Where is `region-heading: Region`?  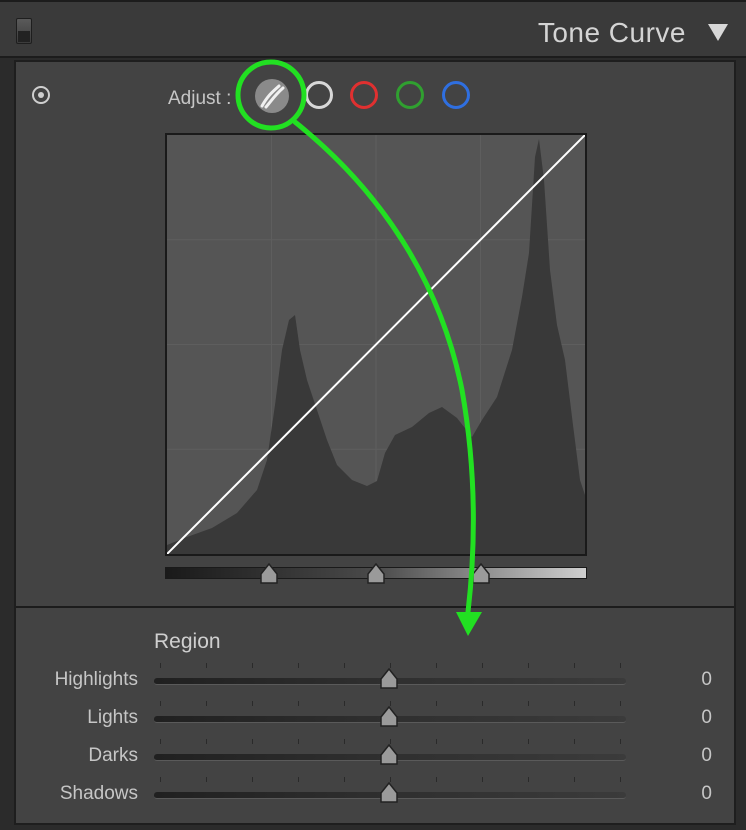
region-heading: Region is located at coordinates (187, 641).